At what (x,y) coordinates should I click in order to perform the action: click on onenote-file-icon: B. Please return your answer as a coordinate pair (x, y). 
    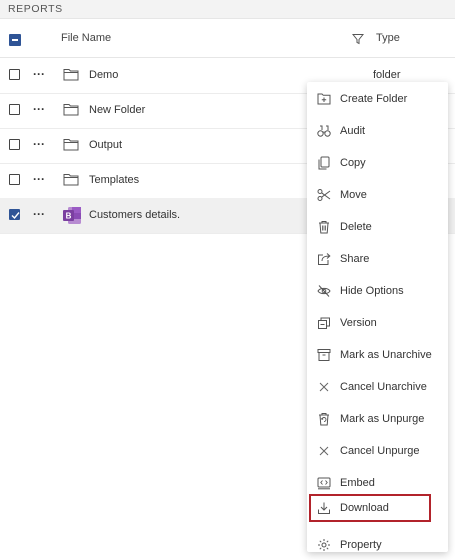
    Looking at the image, I should click on (72, 215).